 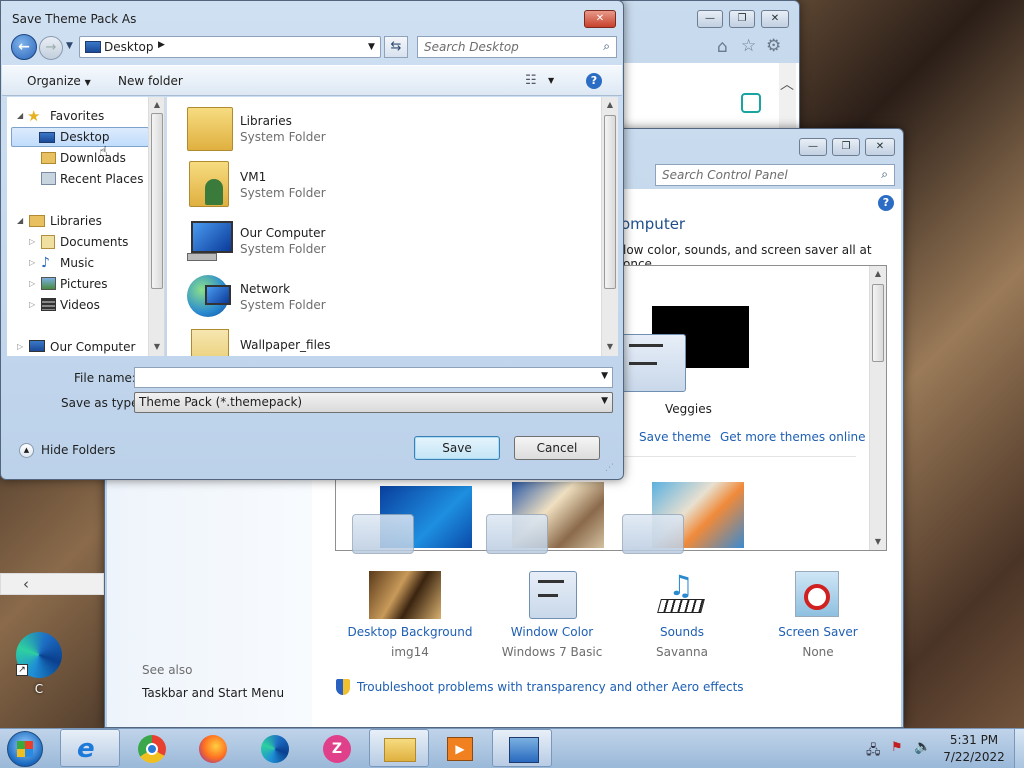 I want to click on taskbar-control-panel, so click(x=522, y=748).